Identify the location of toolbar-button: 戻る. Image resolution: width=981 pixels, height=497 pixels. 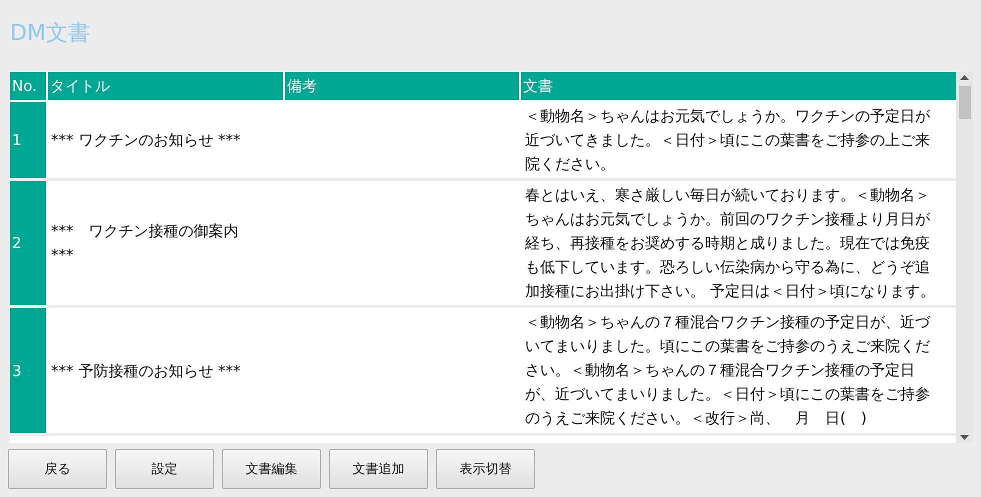
(57, 469).